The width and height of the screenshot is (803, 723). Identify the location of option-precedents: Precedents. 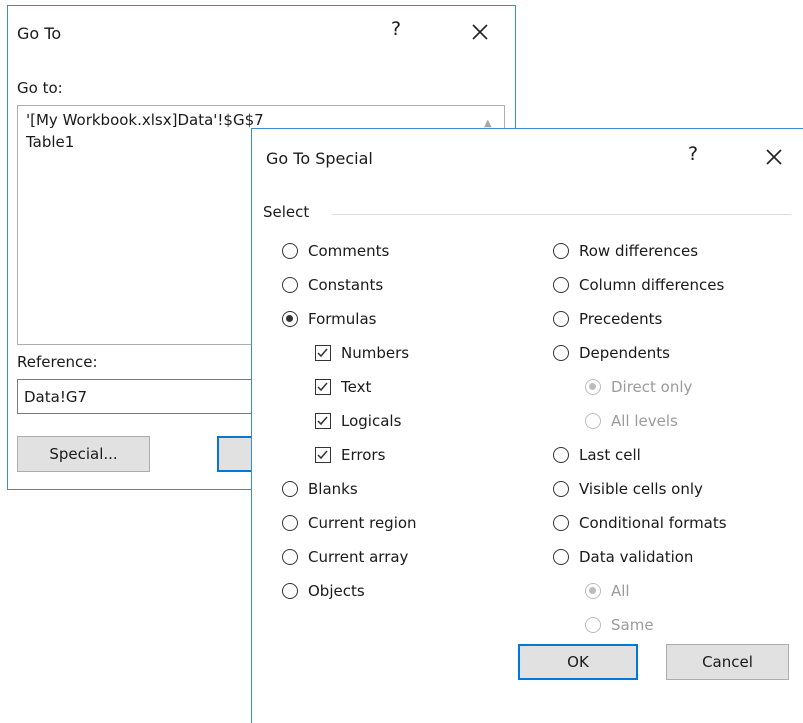
(607, 319).